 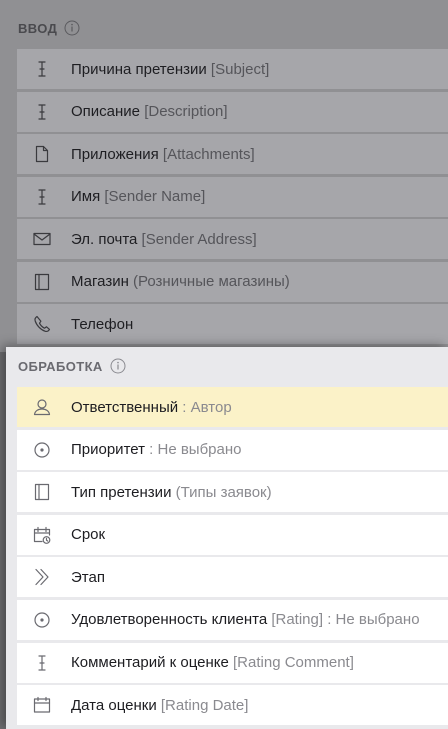 What do you see at coordinates (115, 154) in the screenshot?
I see `field-name: Приложения` at bounding box center [115, 154].